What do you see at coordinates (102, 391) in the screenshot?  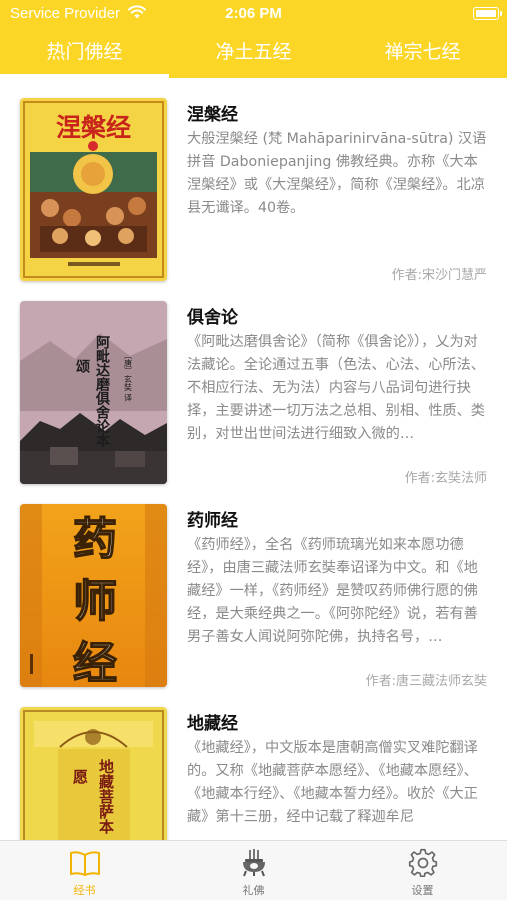 I see `svg-text: 阿毗达磨俱舍论本` at bounding box center [102, 391].